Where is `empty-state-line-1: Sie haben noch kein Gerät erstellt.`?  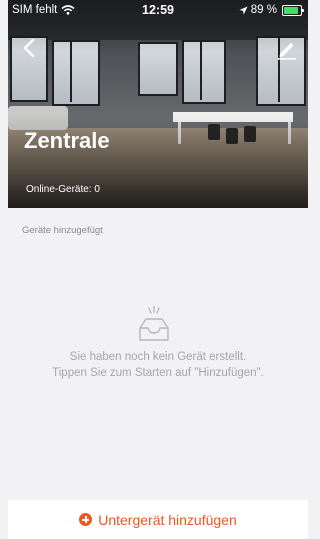 empty-state-line-1: Sie haben noch kein Gerät erstellt. is located at coordinates (158, 357).